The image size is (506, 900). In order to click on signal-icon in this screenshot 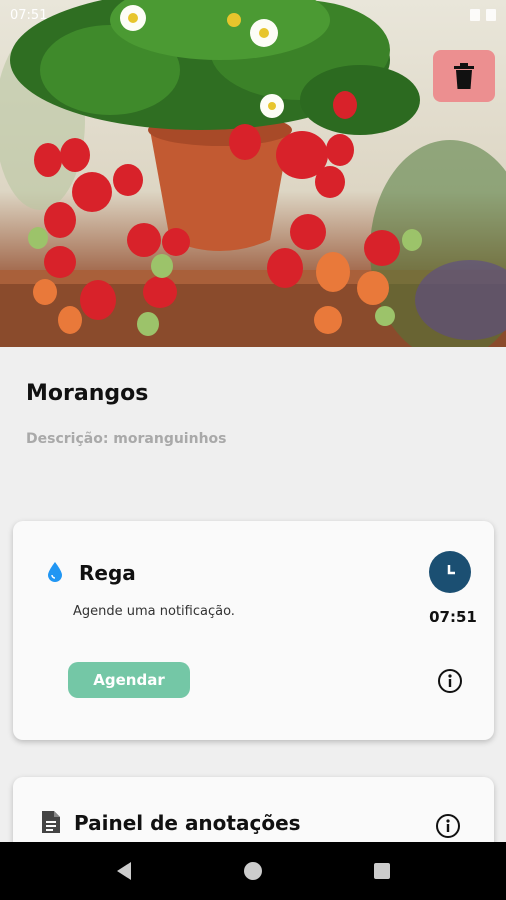, I will do `click(475, 15)`.